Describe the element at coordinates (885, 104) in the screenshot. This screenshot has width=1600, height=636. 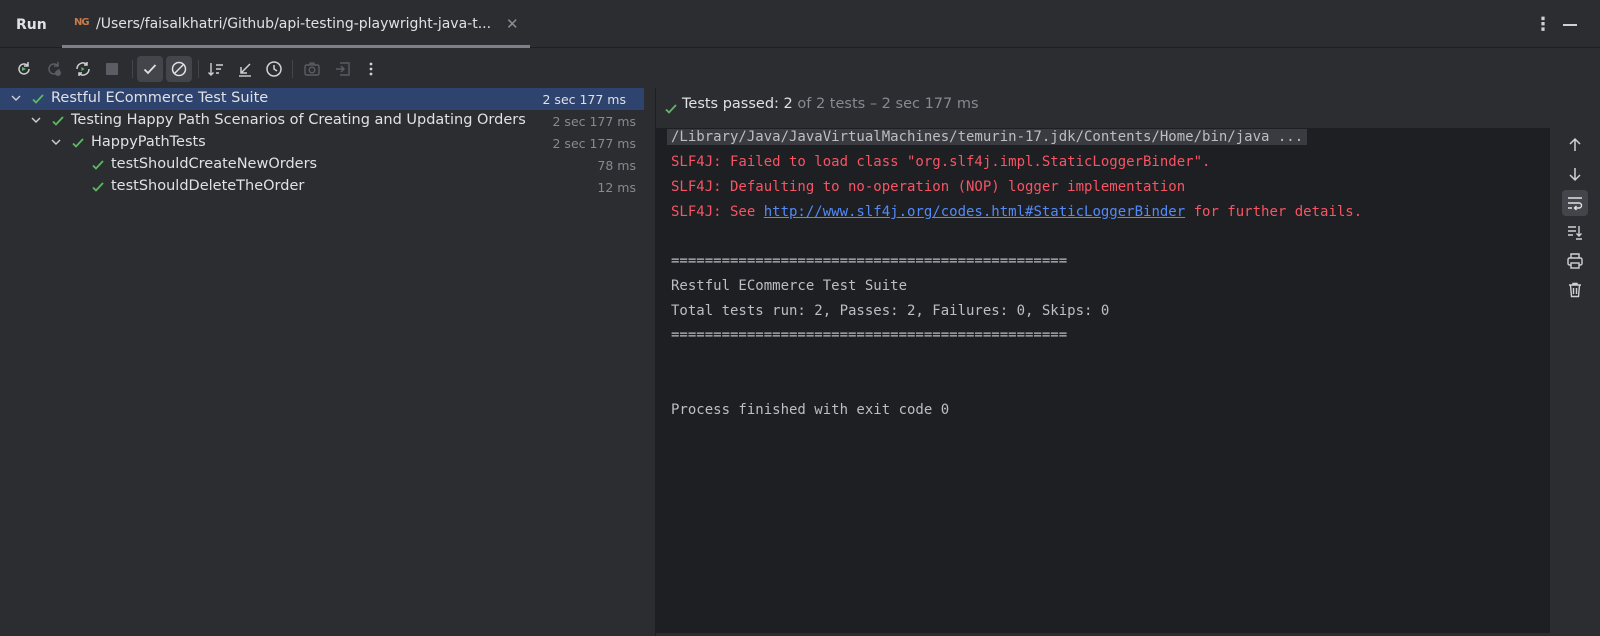
I see `status-suffix: of 2 tests – 2 sec 177 ms` at that location.